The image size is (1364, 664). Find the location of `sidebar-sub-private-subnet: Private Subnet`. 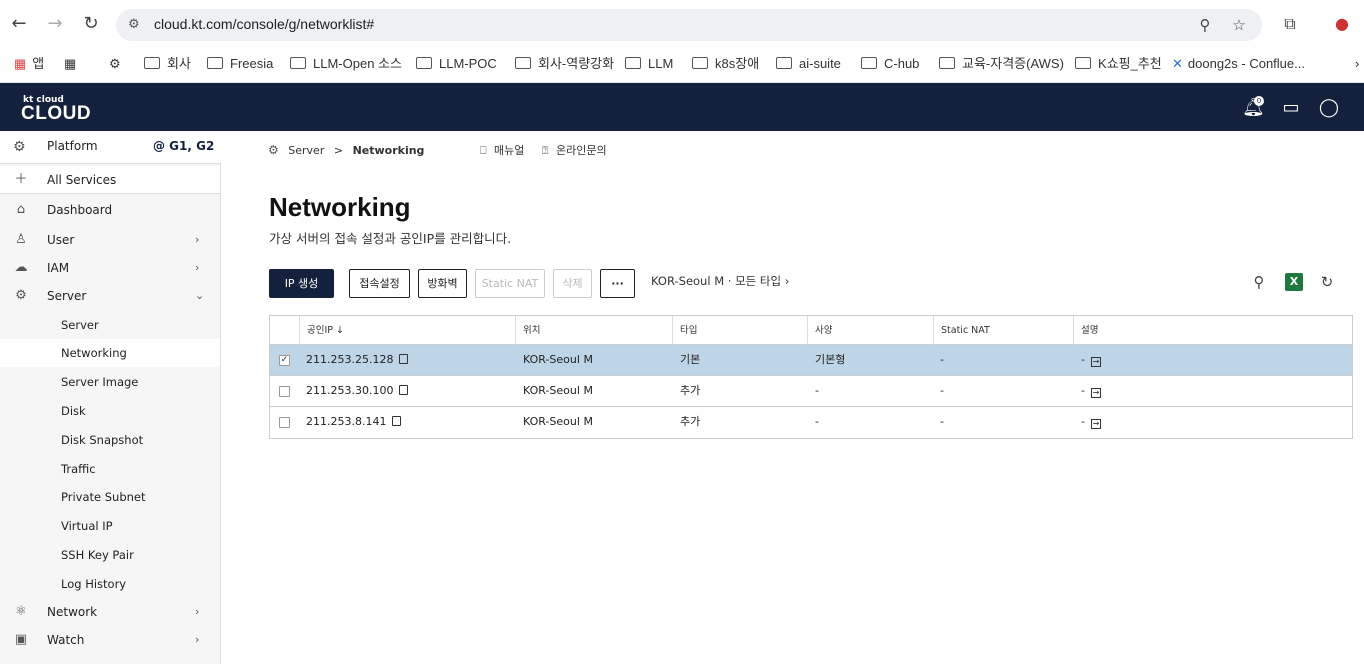

sidebar-sub-private-subnet: Private Subnet is located at coordinates (110, 497).